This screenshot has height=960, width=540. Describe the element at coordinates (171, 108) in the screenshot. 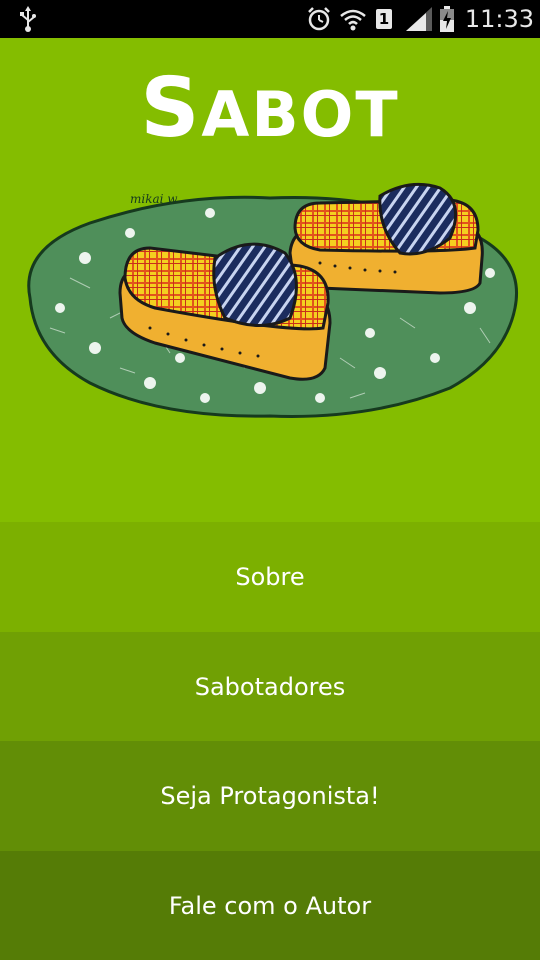

I see `app-title-initial: S` at that location.